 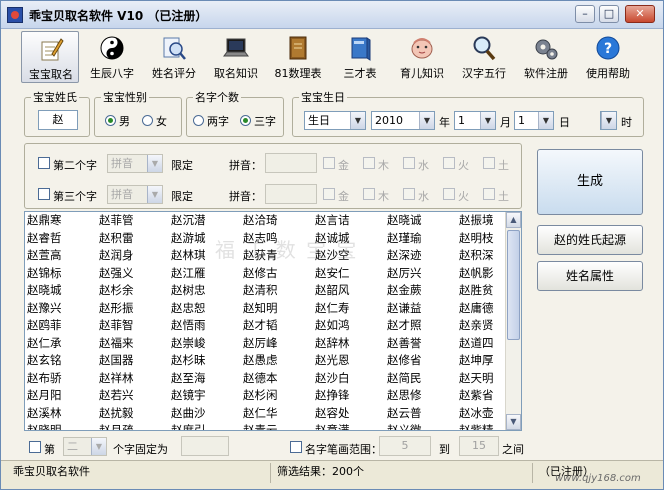 What do you see at coordinates (236, 57) in the screenshot?
I see `tool-naming-knowledge: 取名知识` at bounding box center [236, 57].